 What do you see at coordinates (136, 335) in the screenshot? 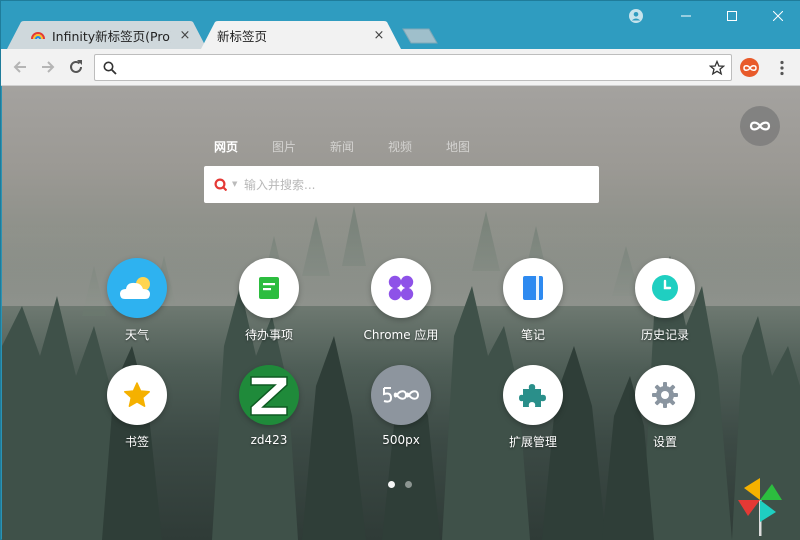
I see `tile-label: 天气` at bounding box center [136, 335].